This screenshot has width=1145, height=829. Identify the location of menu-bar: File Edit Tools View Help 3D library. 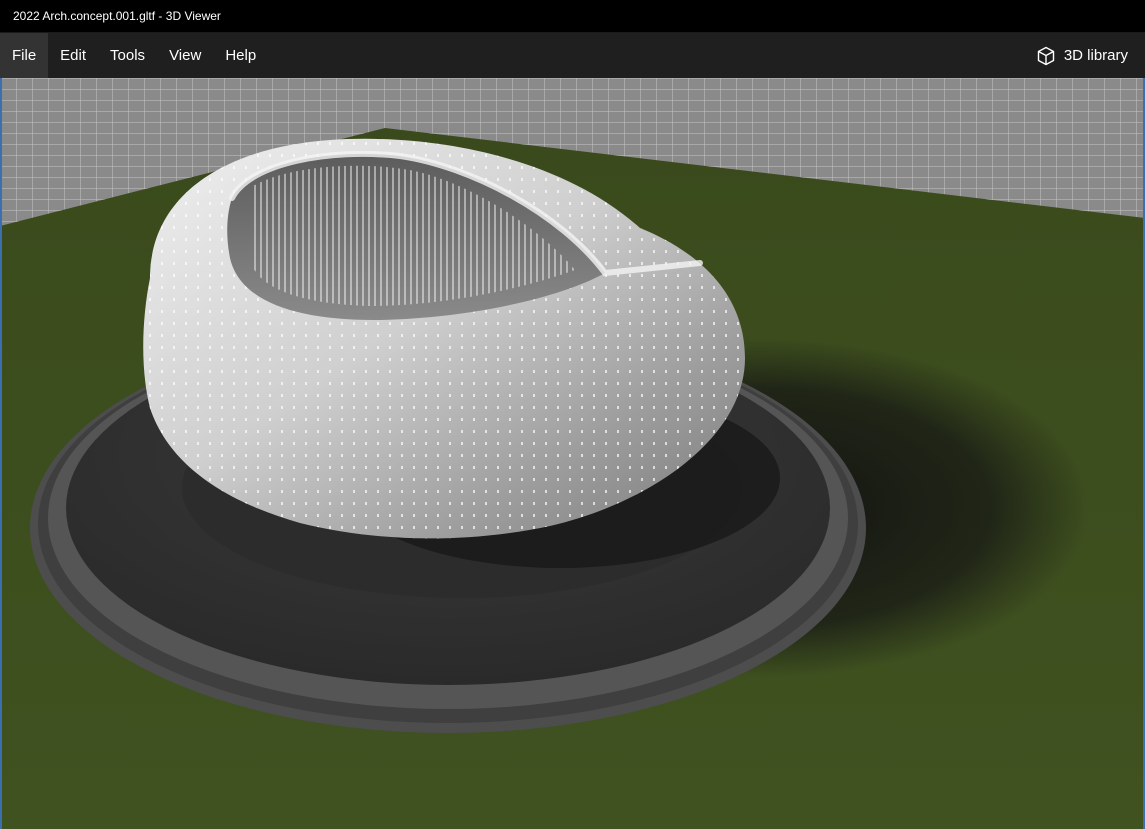
(572, 55).